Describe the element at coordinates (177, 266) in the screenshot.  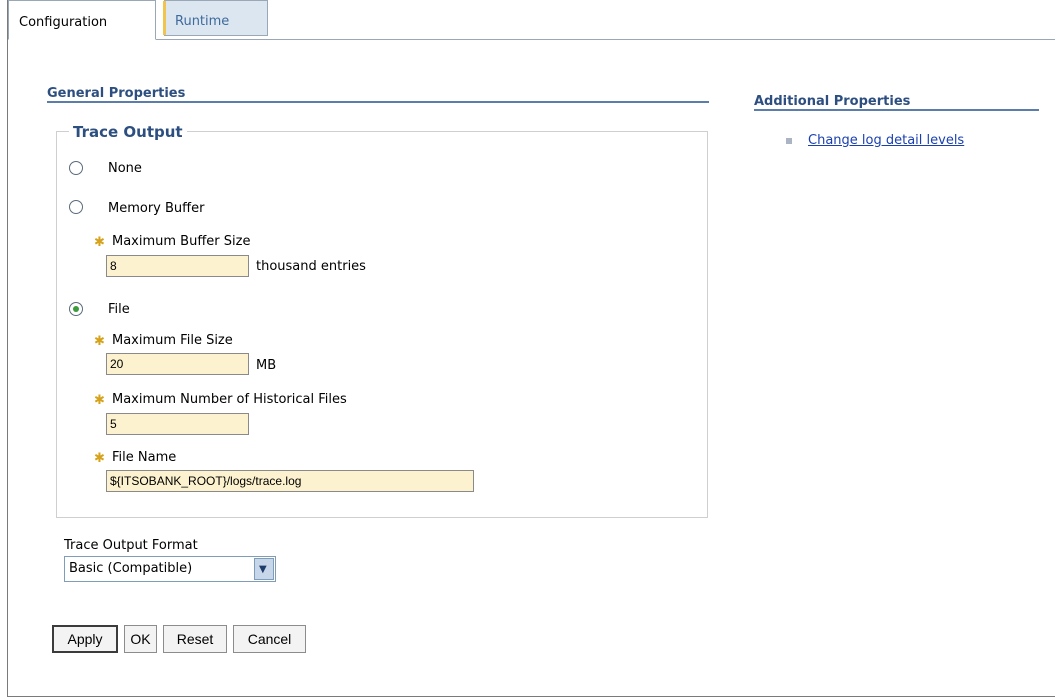
I see `max-buffer-size-input: 8` at that location.